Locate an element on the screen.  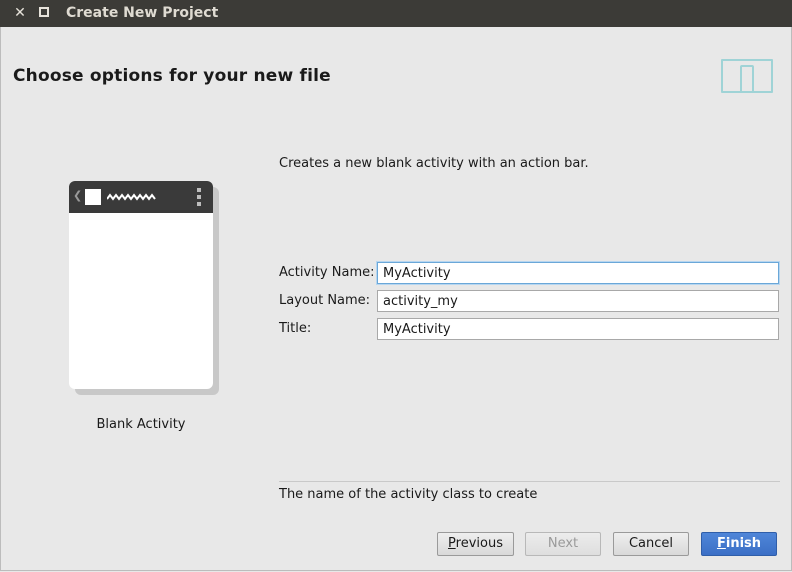
title-bar: ✕ Create New Project is located at coordinates (396, 13).